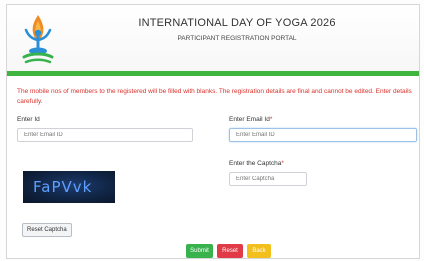 The image size is (424, 261). What do you see at coordinates (237, 23) in the screenshot?
I see `page-title: INTERNATIONAL DAY OF YOGA 2026` at bounding box center [237, 23].